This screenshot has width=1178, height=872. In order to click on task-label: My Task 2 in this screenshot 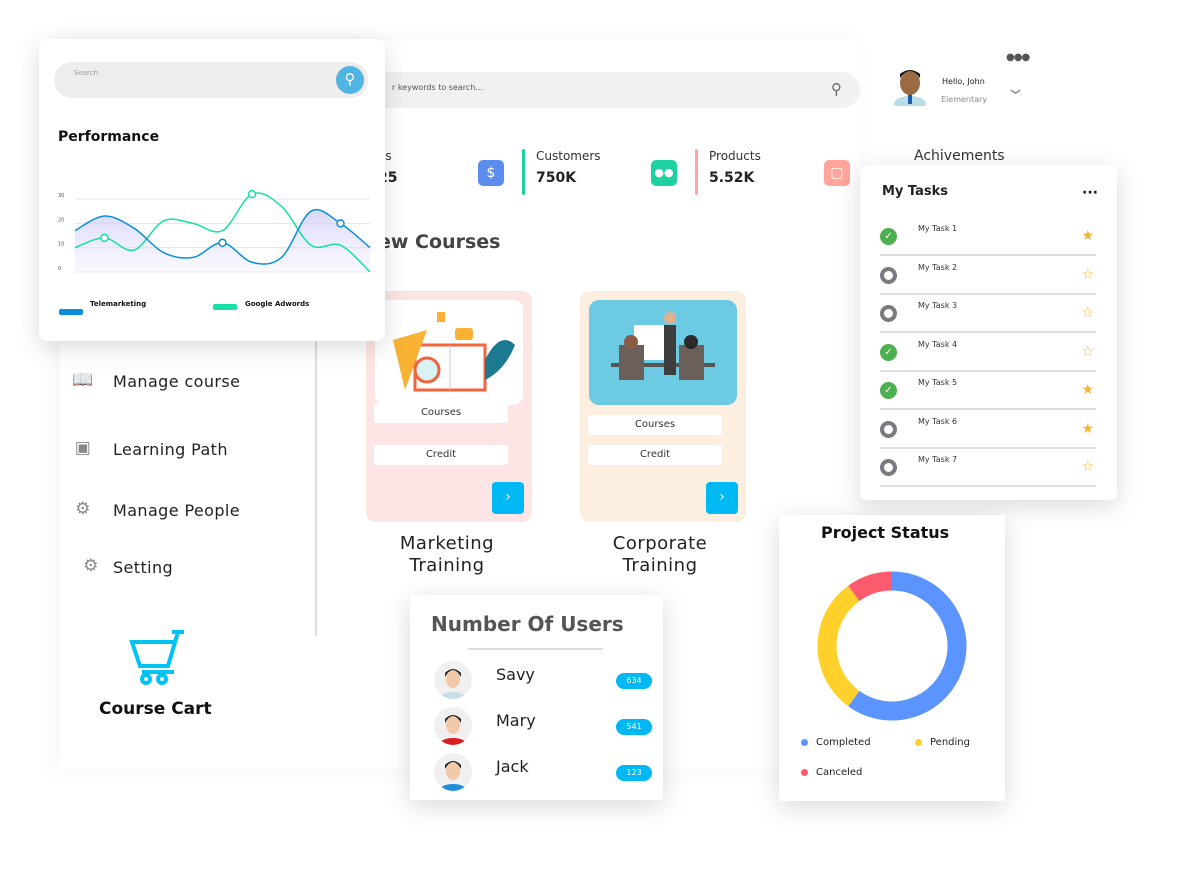, I will do `click(938, 267)`.